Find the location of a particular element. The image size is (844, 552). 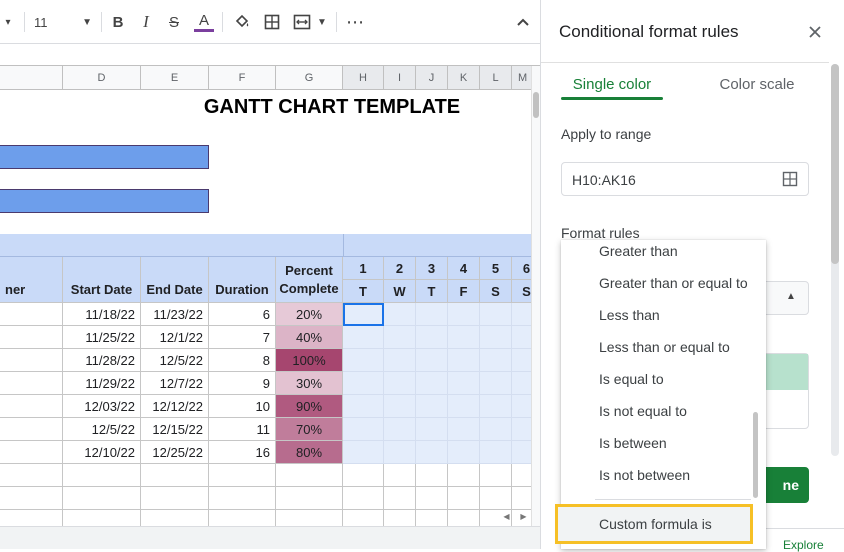

end-date-cell: 12/25/22 is located at coordinates (175, 452).